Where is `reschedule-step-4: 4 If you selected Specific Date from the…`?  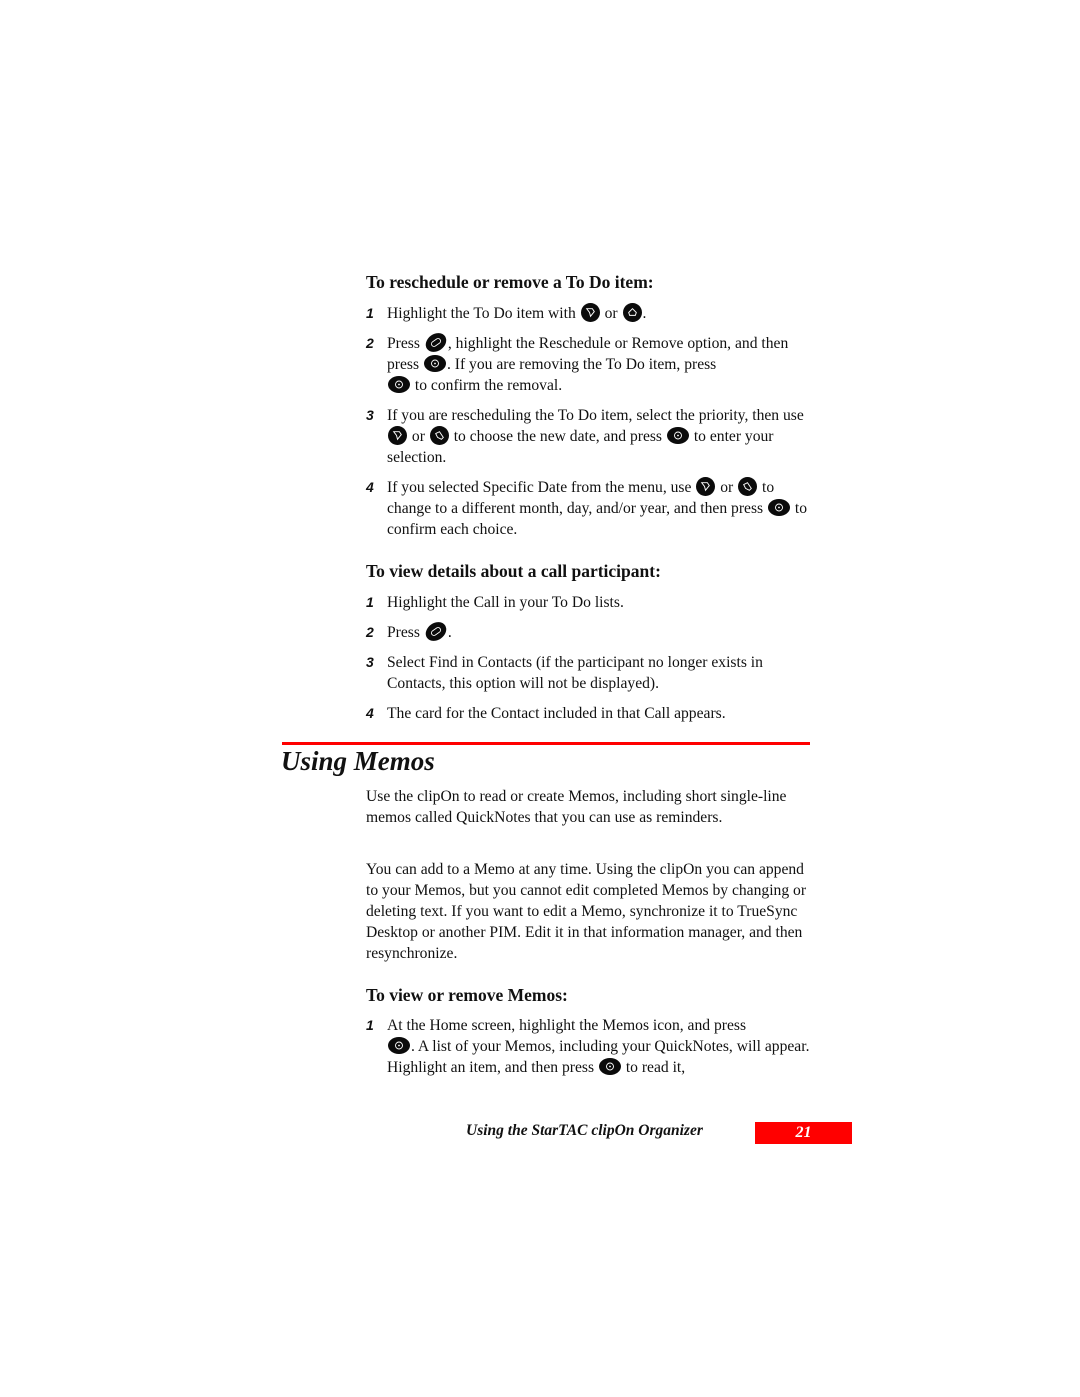 reschedule-step-4: 4 If you selected Specific Date from the… is located at coordinates (591, 508).